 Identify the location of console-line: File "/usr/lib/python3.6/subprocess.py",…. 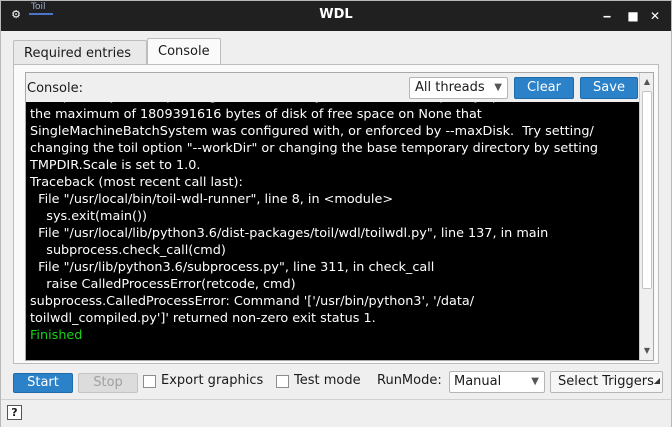
(232, 267).